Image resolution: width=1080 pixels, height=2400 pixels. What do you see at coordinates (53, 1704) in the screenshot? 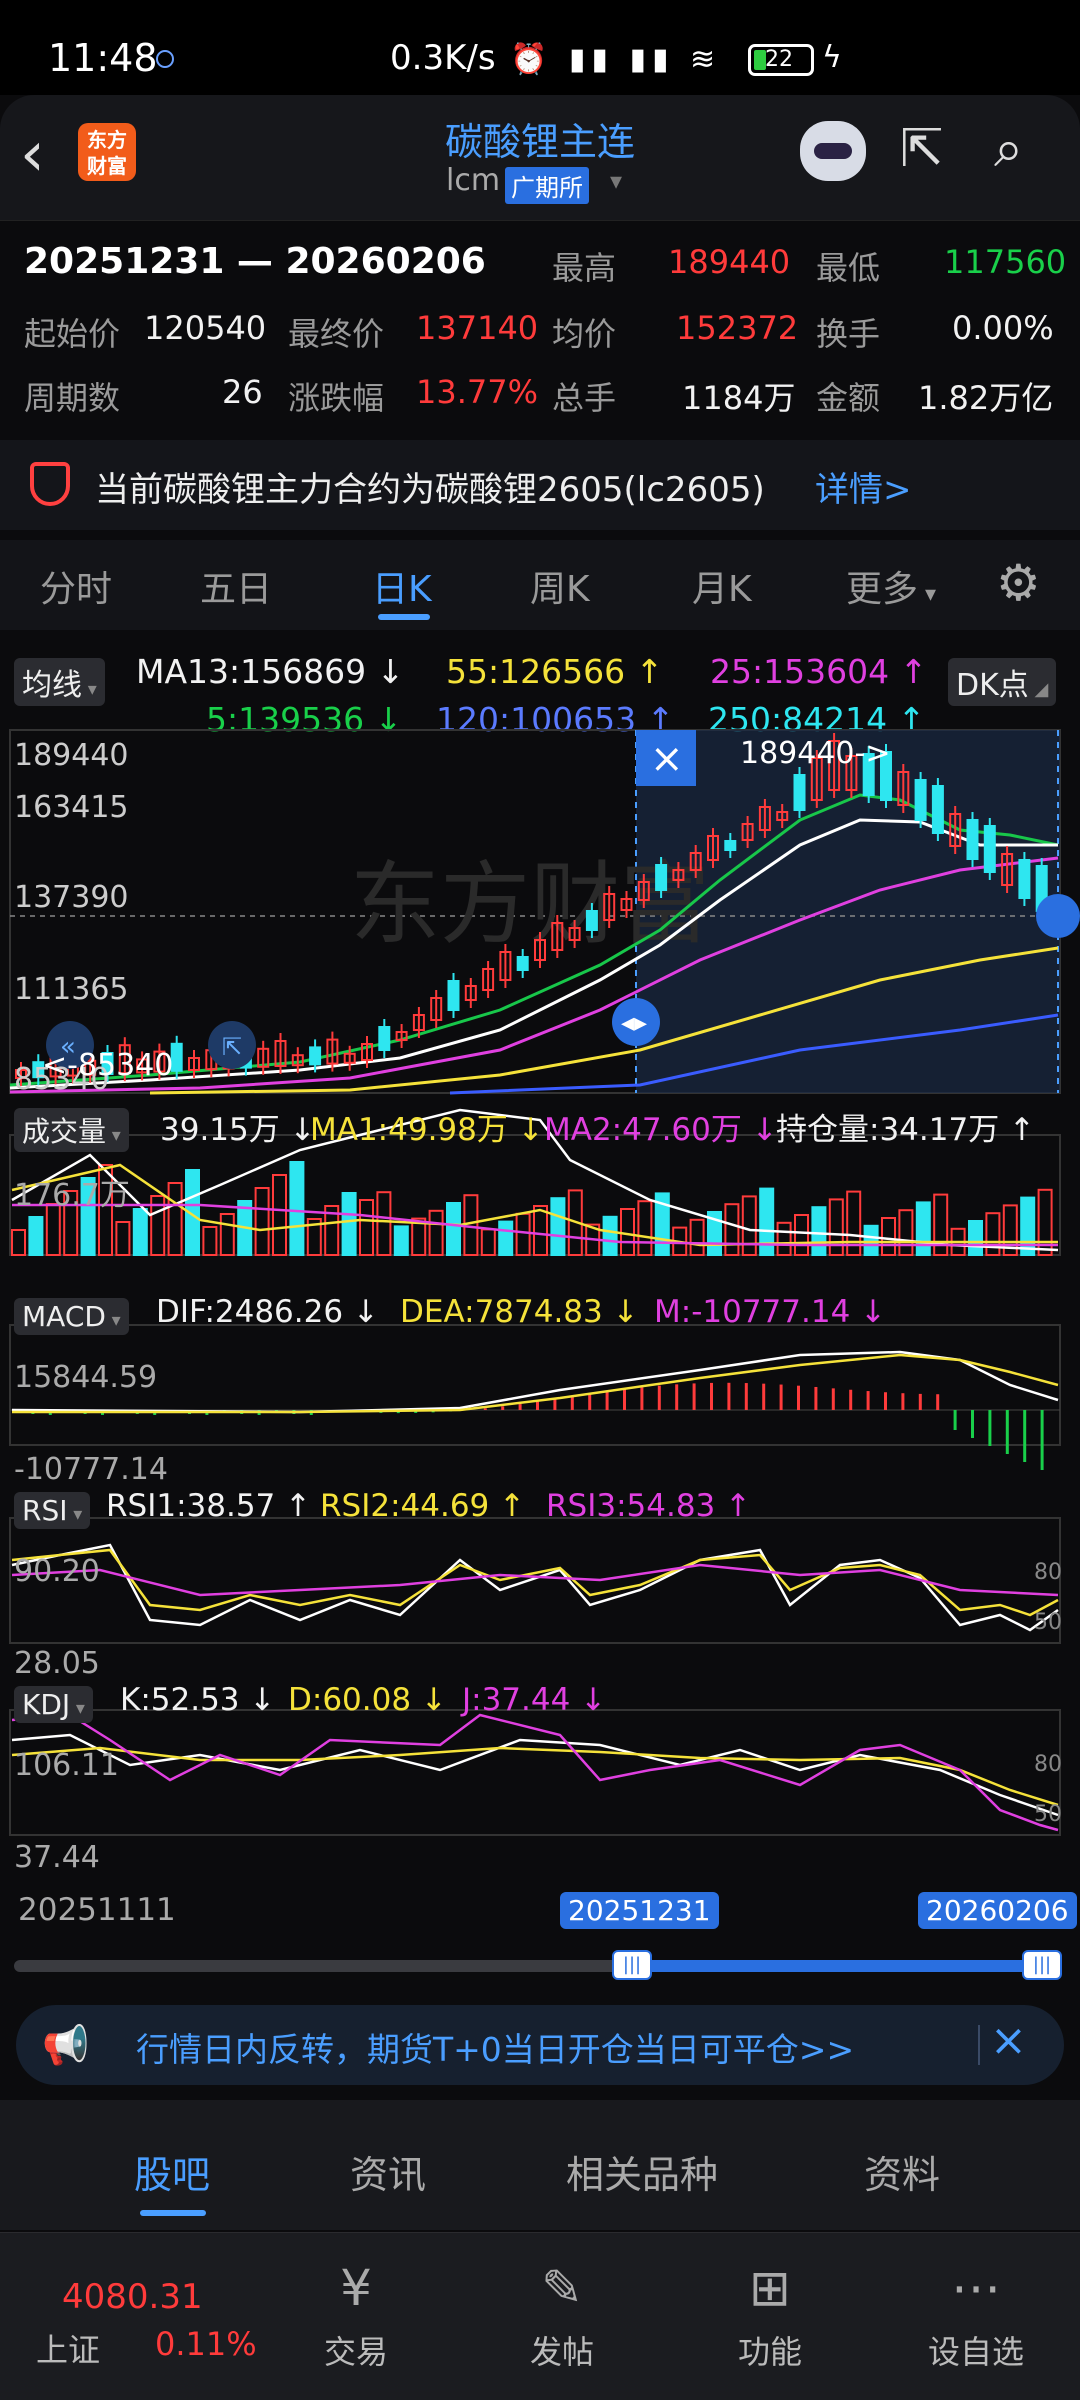
I see `kdj-selector-button: KDJ ▾` at bounding box center [53, 1704].